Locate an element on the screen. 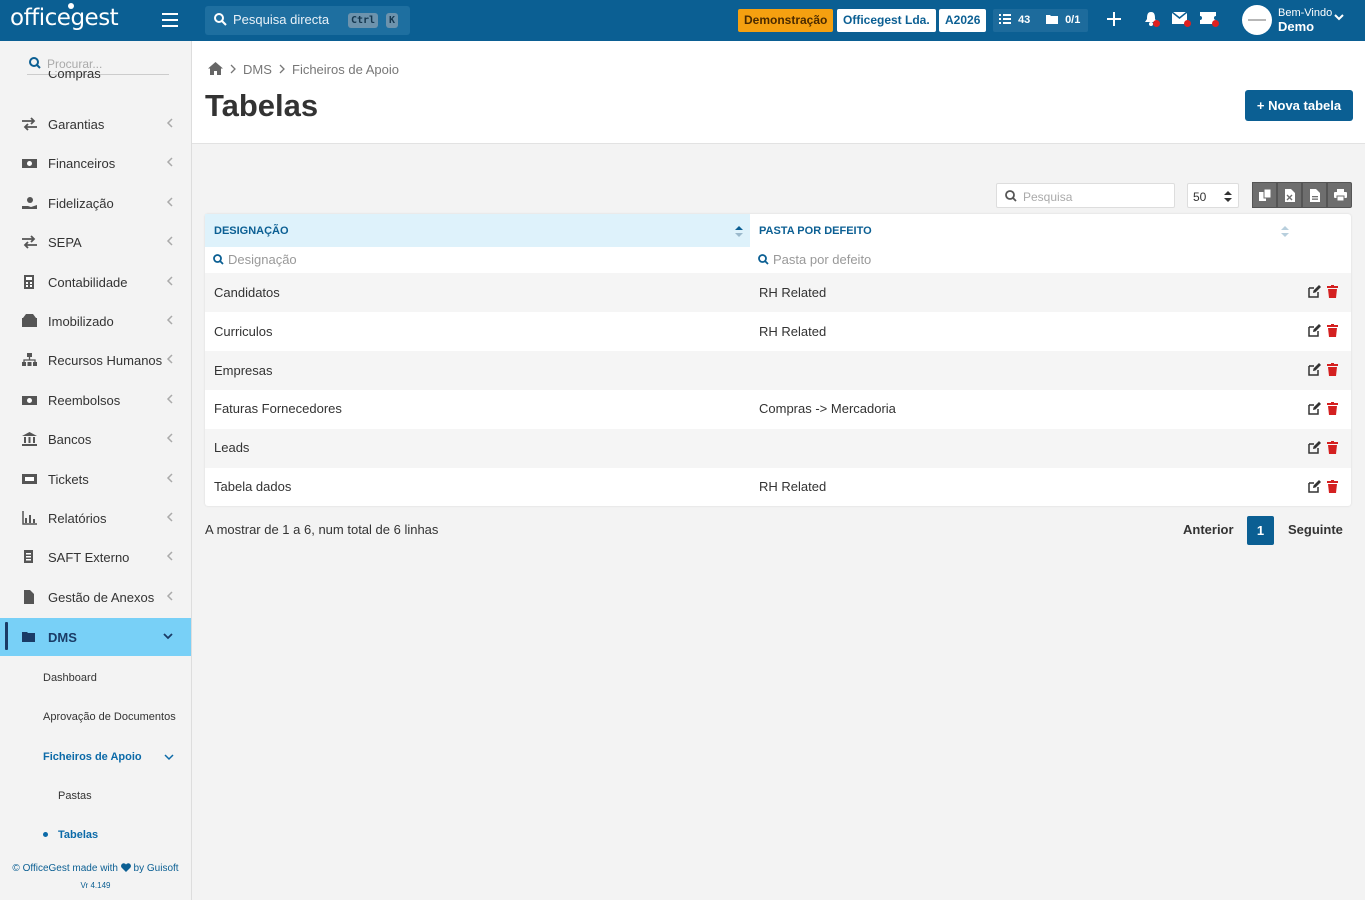 Image resolution: width=1365 pixels, height=900 pixels. sidebar-item-reembolsos: Reembolsos is located at coordinates (95, 400).